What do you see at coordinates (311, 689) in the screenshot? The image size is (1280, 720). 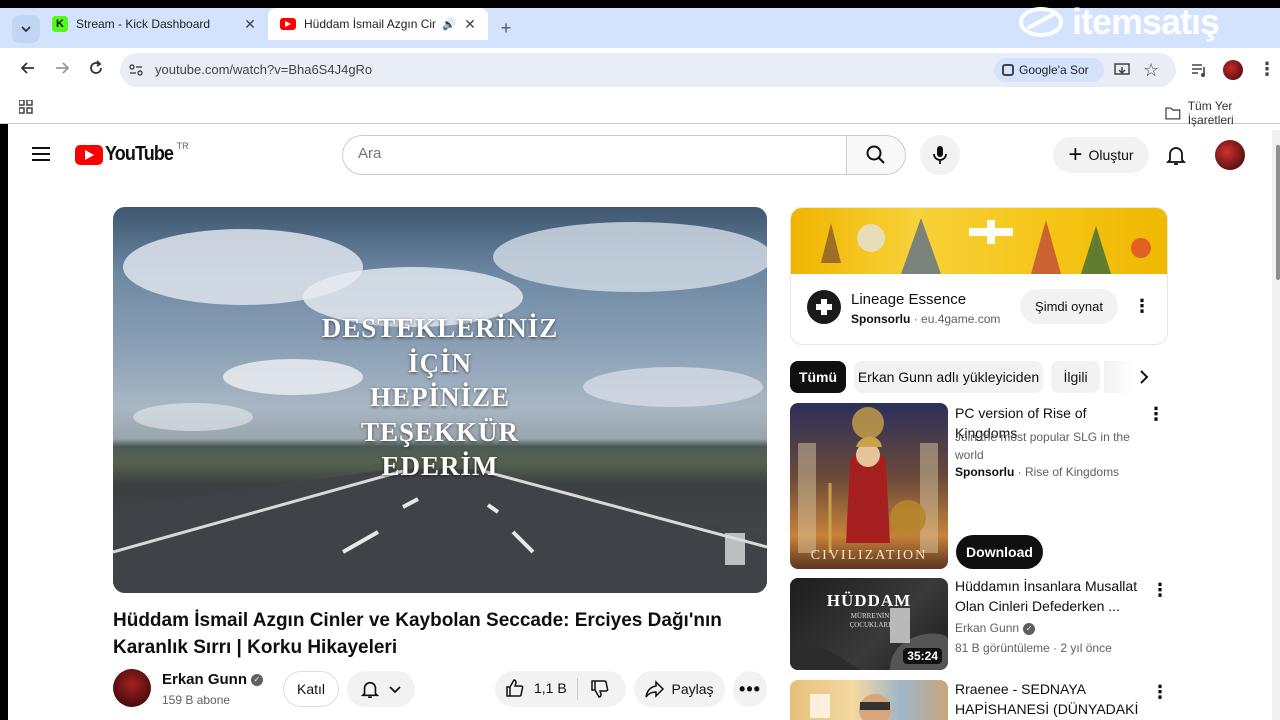 I see `join-button: Katıl` at bounding box center [311, 689].